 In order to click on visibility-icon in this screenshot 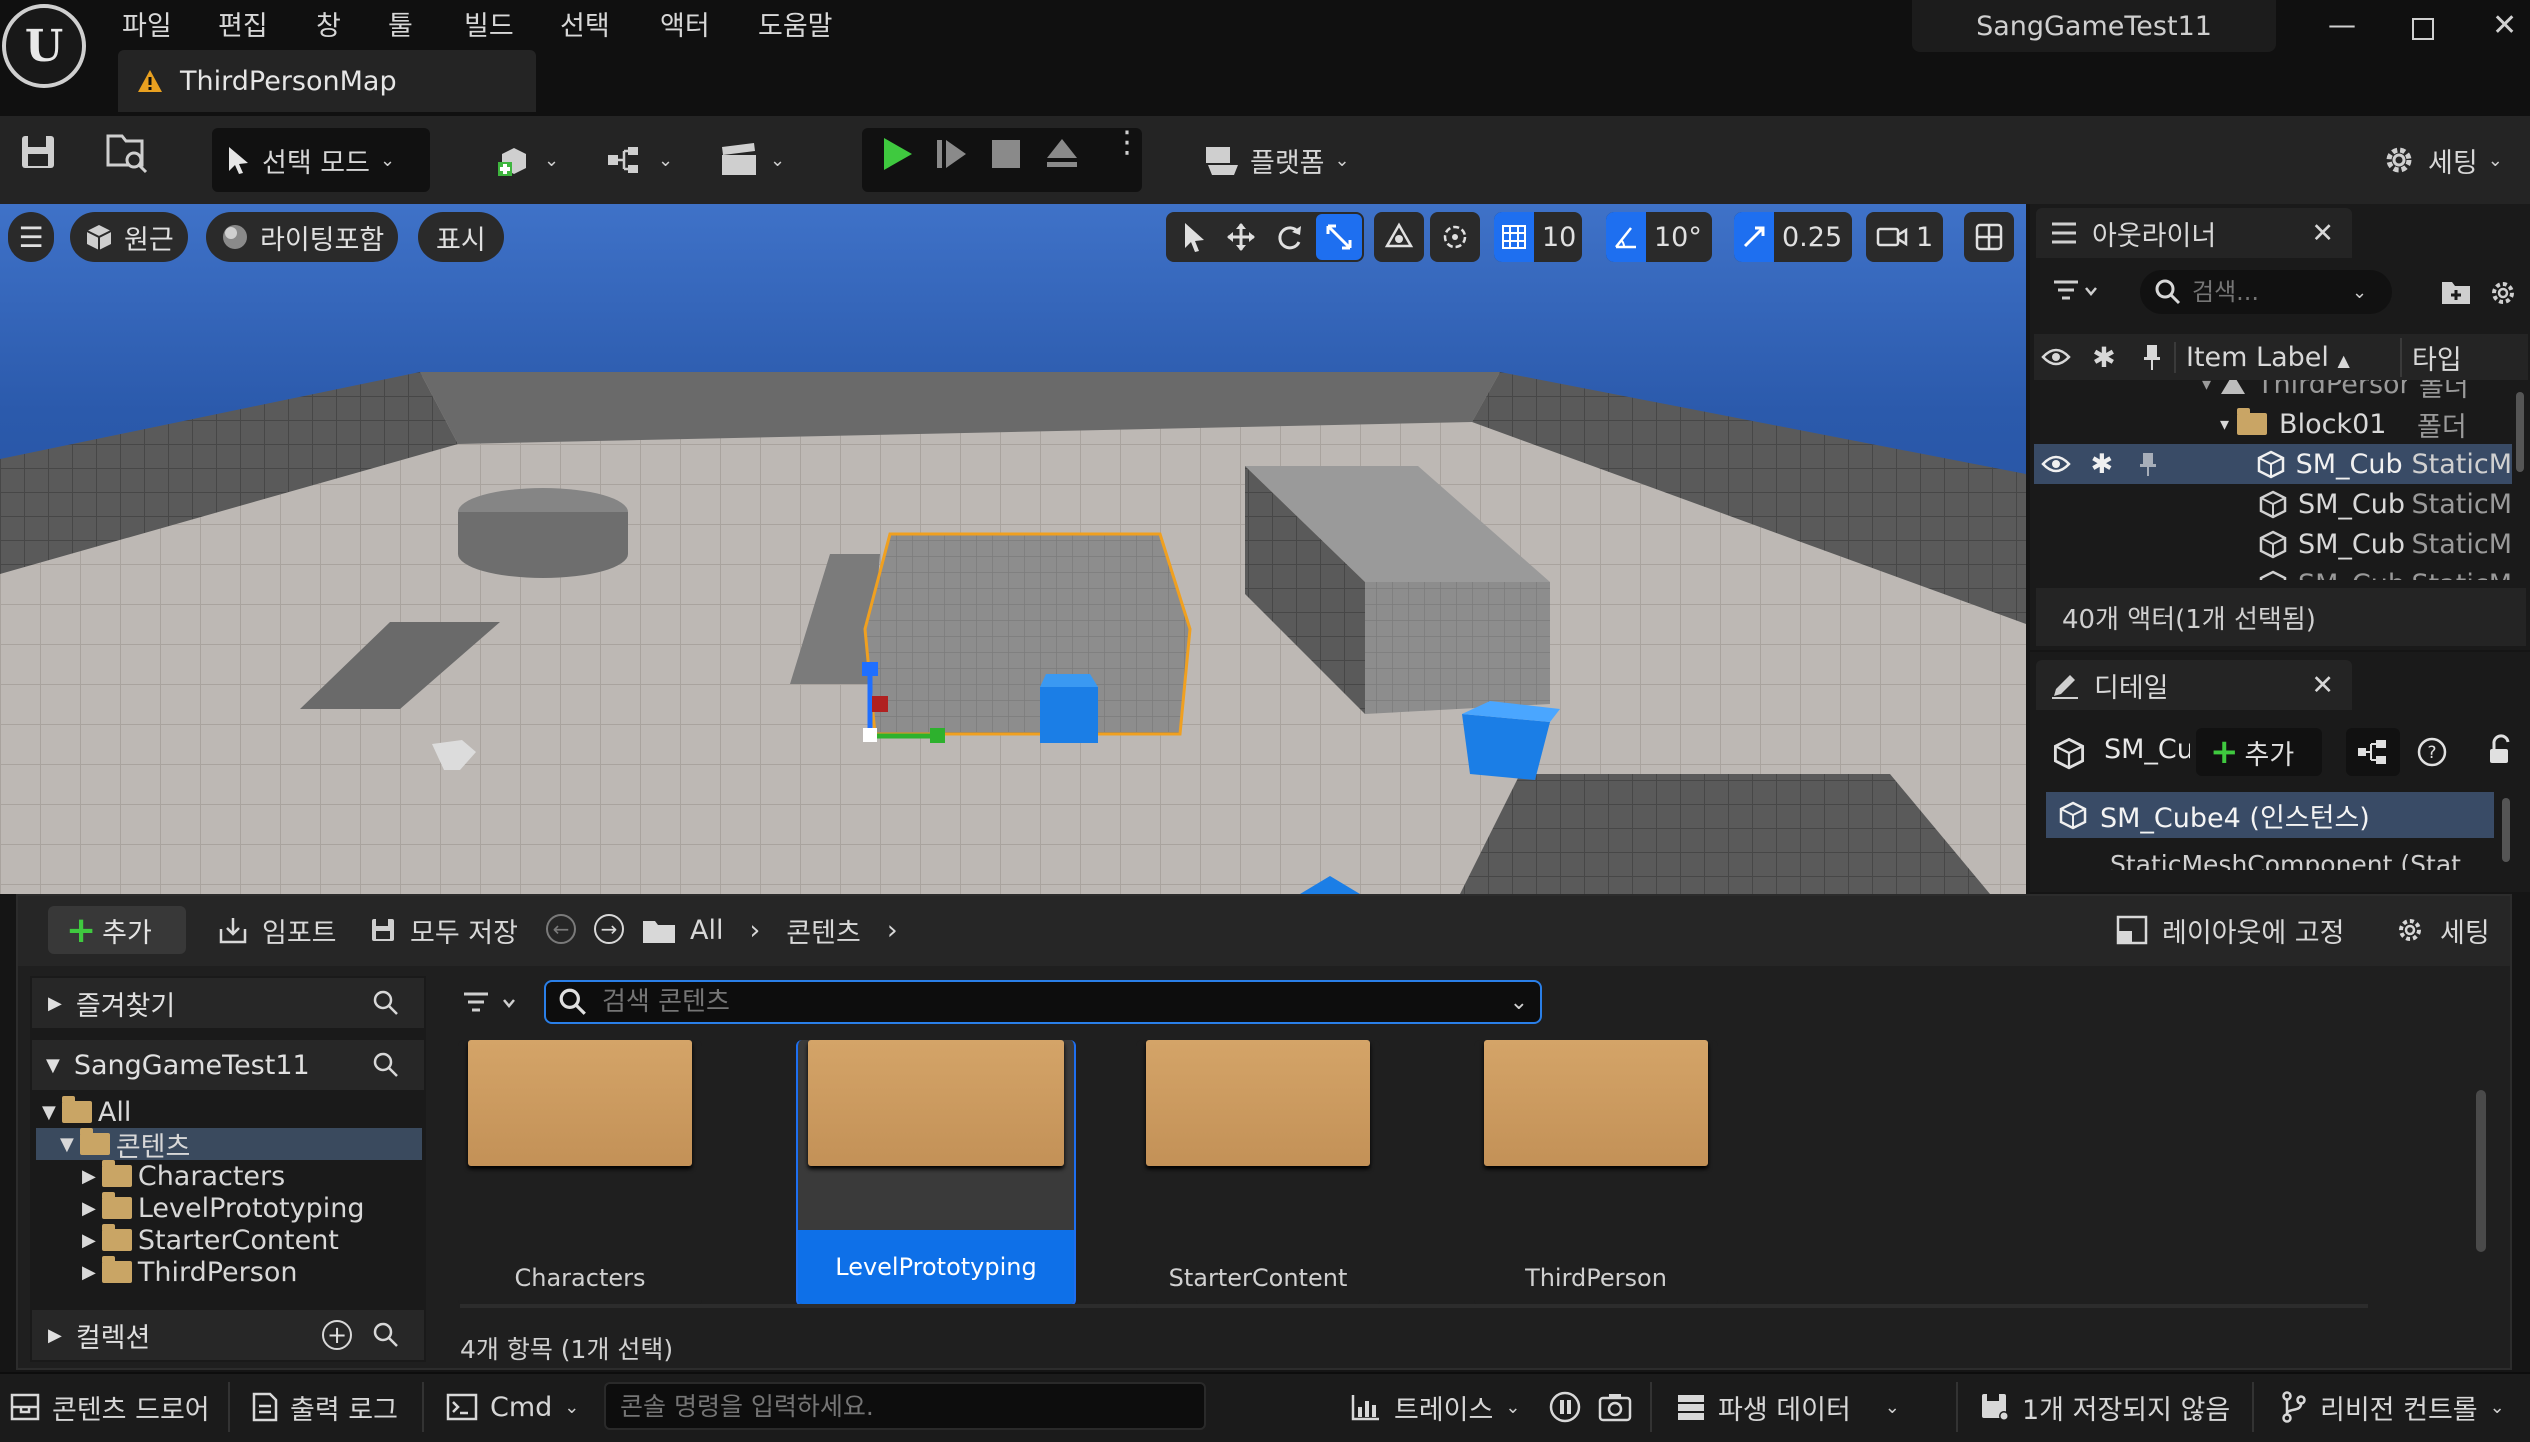, I will do `click(2055, 464)`.